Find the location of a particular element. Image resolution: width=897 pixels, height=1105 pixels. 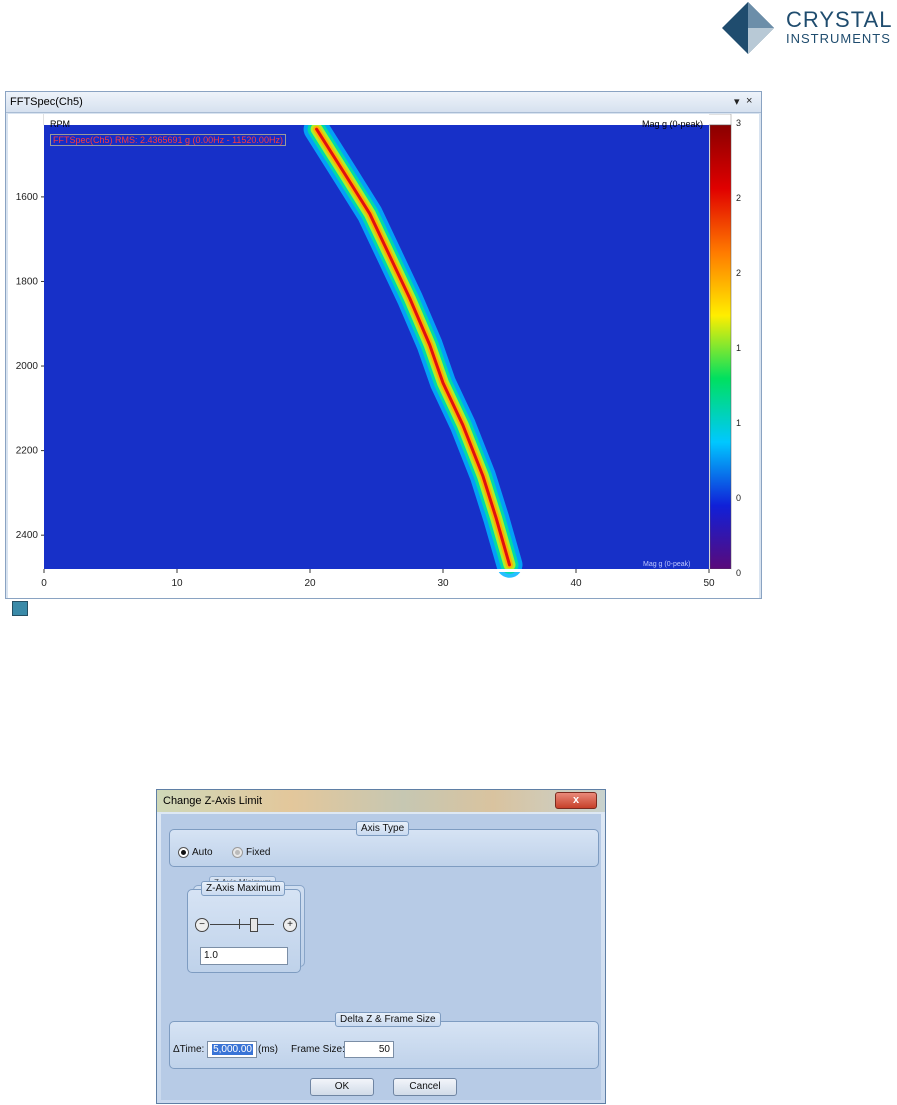

window-close-icon: × is located at coordinates (749, 101).